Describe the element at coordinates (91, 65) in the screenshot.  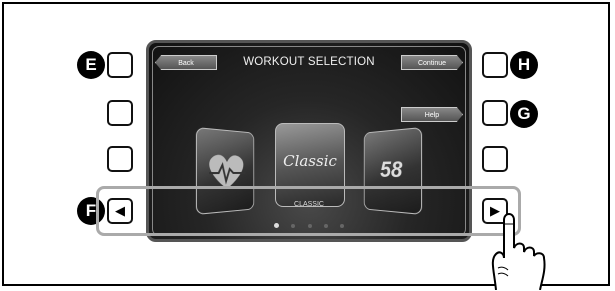
I see `callout-marker-e: E` at that location.